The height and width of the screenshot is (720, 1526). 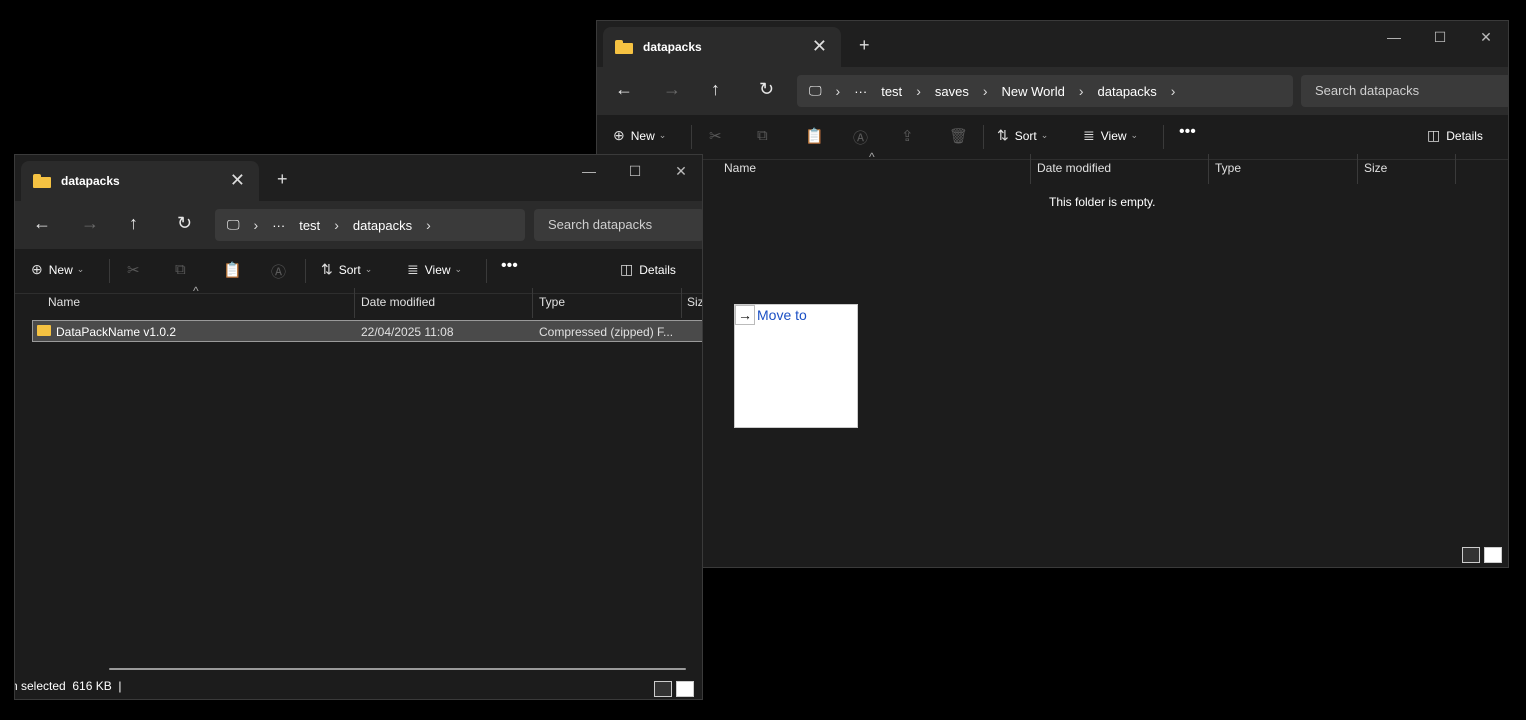 I want to click on breadcrumb-item: saves, so click(x=952, y=91).